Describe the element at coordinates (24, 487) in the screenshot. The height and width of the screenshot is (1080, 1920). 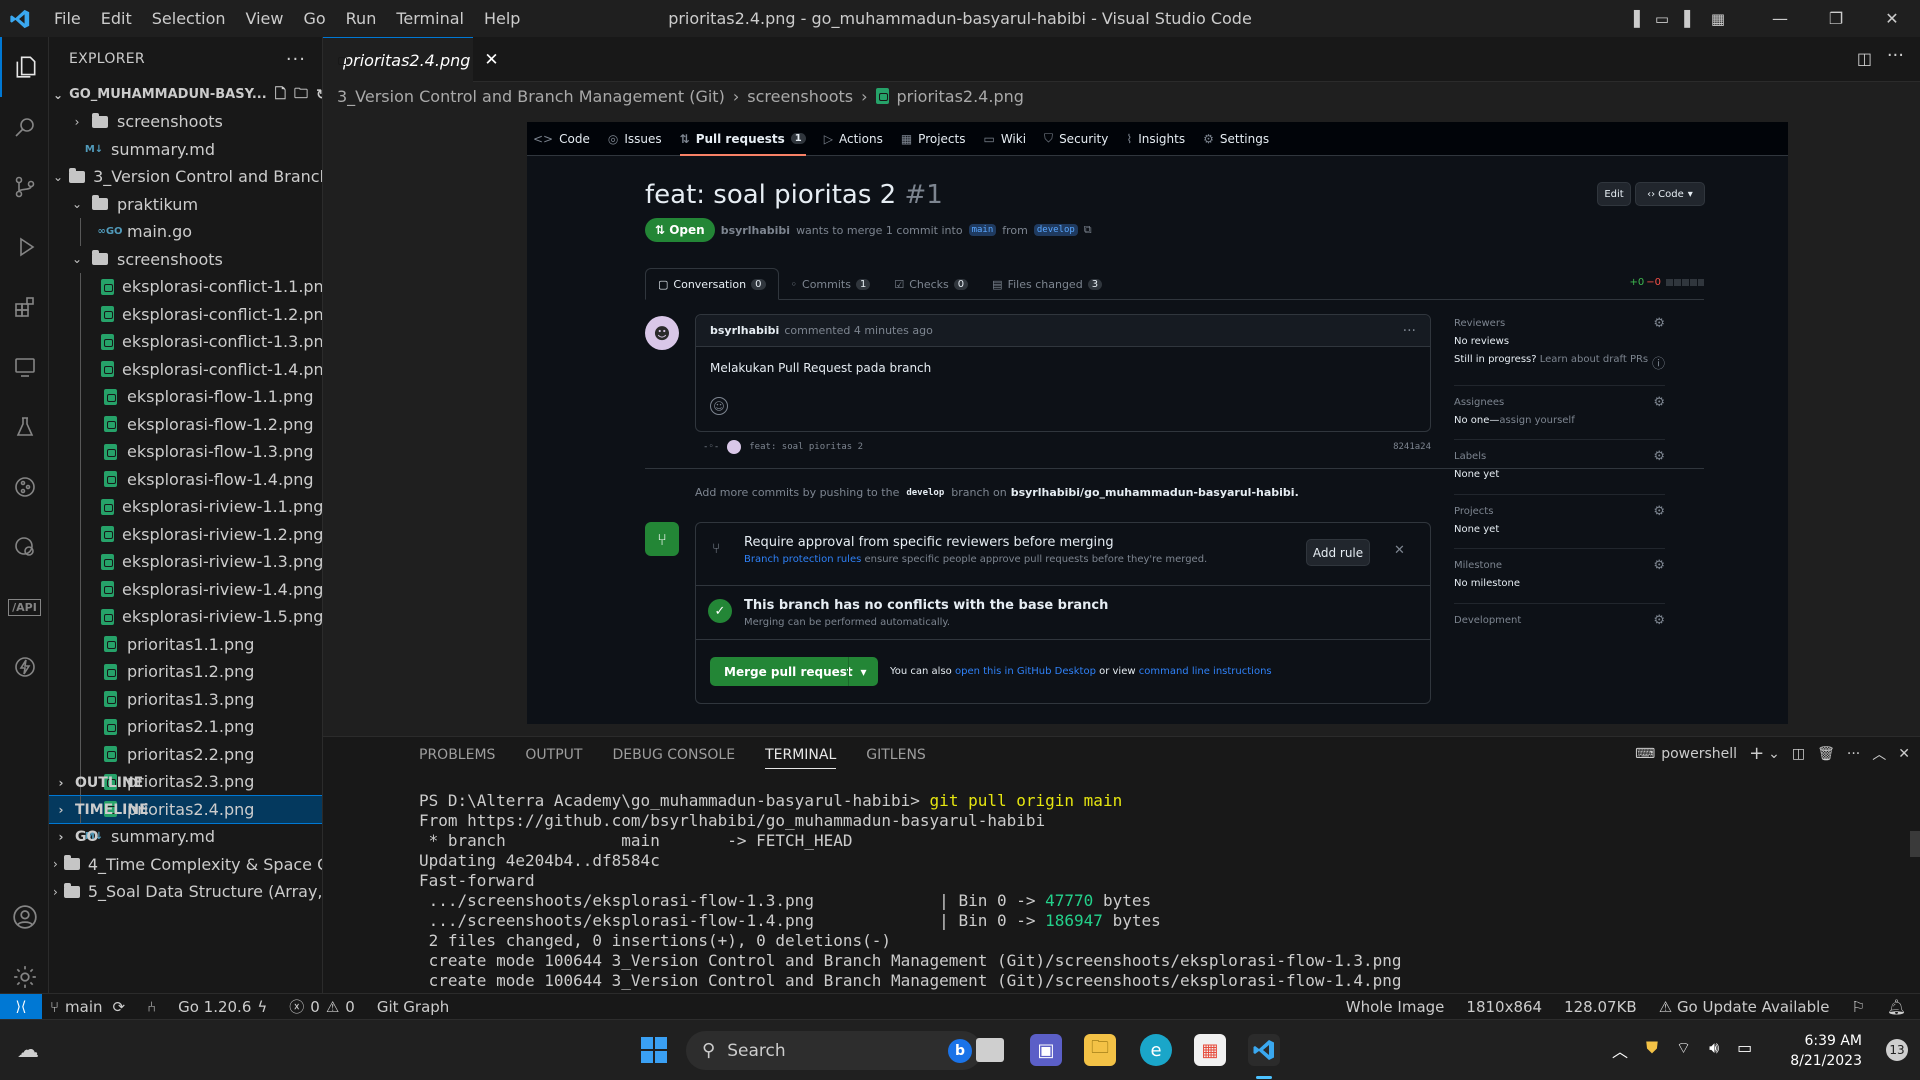
I see `git-graph-icon` at that location.